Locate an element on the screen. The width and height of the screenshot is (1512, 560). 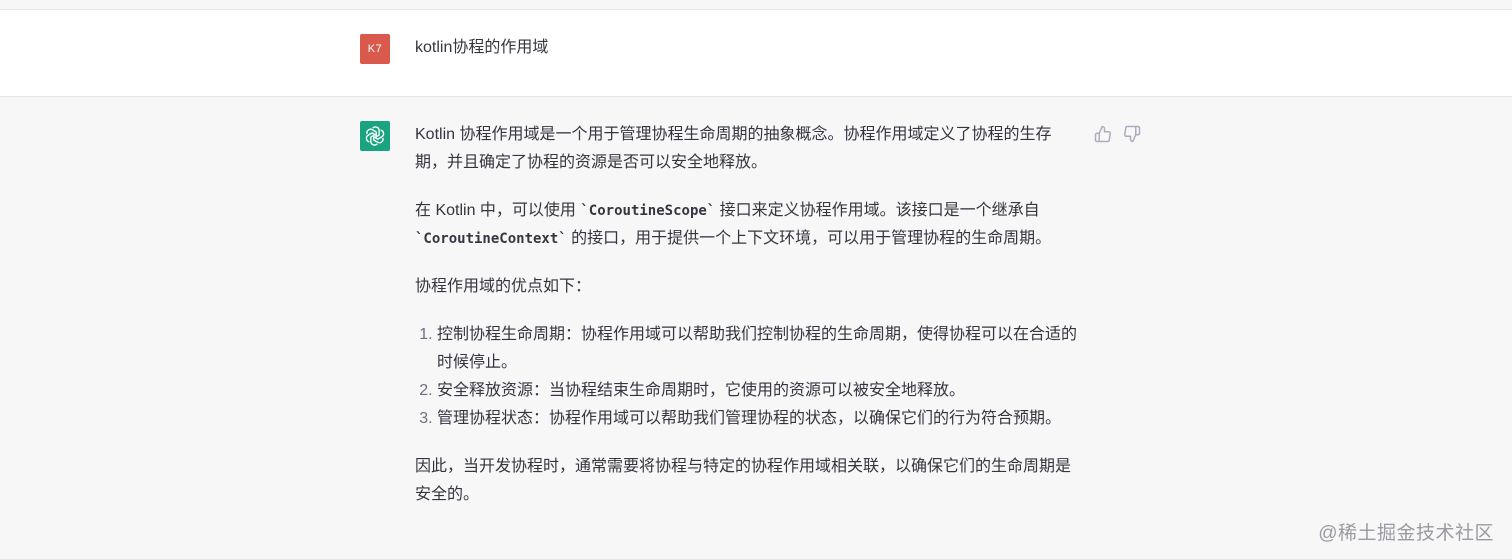
inline-code: `CoroutineContext` is located at coordinates (491, 239).